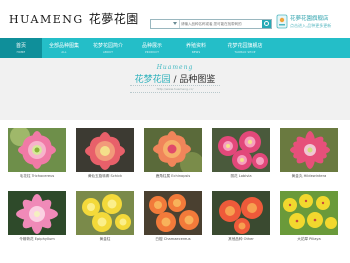 The height and width of the screenshot is (263, 350). What do you see at coordinates (152, 52) in the screenshot?
I see `nav-item-sublabel: PRODUCT` at bounding box center [152, 52].